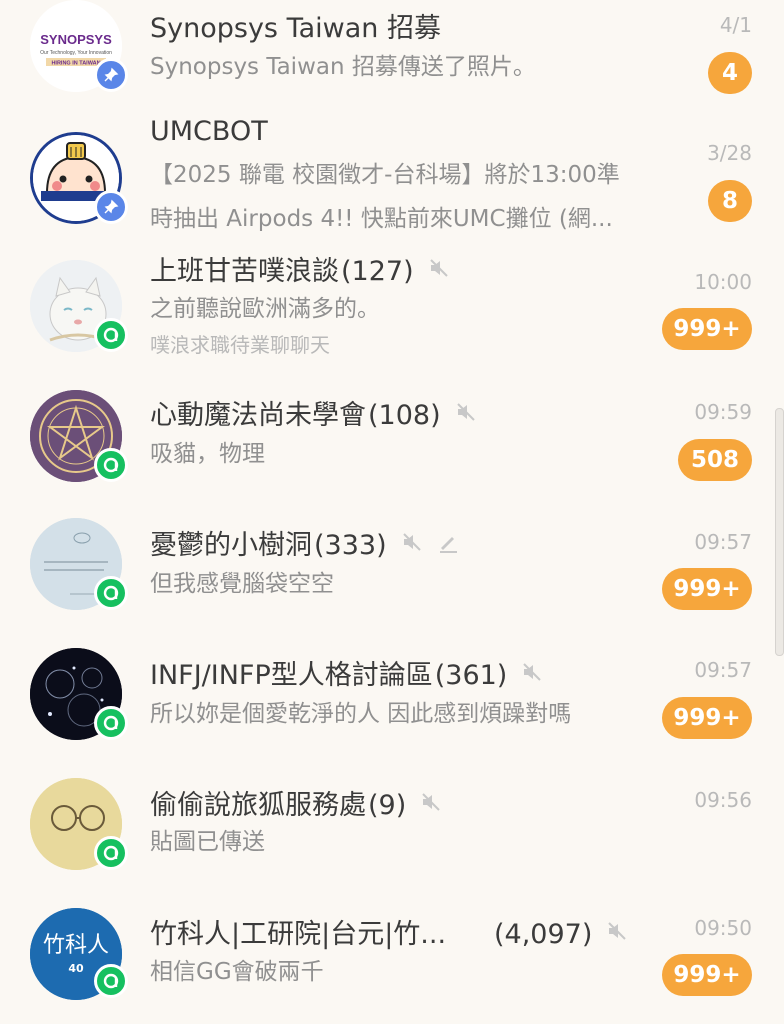 Image resolution: width=784 pixels, height=1024 pixels. Describe the element at coordinates (392, 440) in the screenshot. I see `chat-row-magic: 心動魔法尚未學會(108) 吸貓，物理 09:59 508` at that location.